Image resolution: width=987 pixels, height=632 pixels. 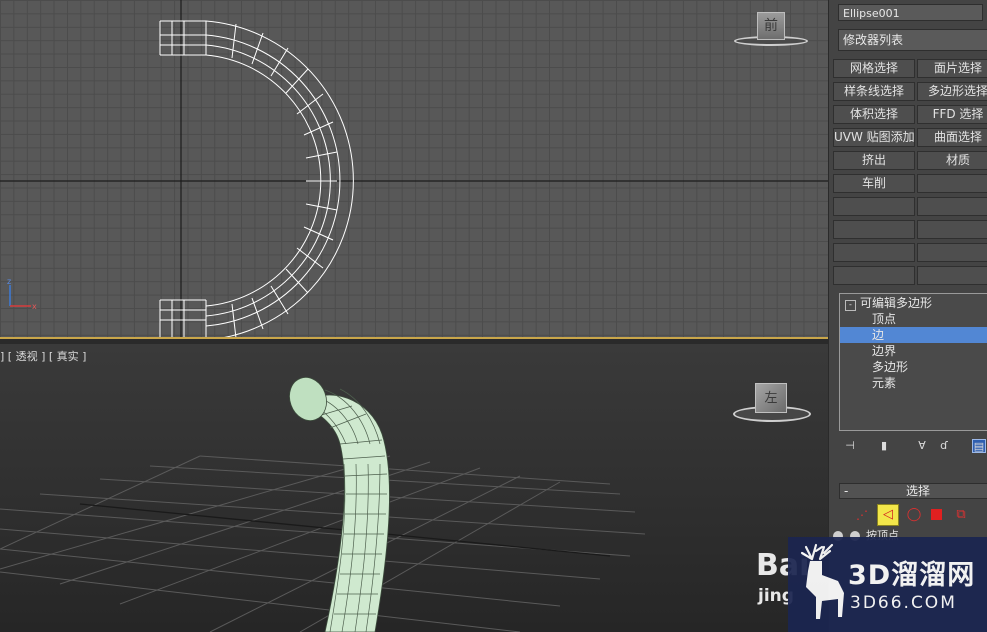 What do you see at coordinates (952, 68) in the screenshot?
I see `modifier-button: 面片选择` at bounding box center [952, 68].